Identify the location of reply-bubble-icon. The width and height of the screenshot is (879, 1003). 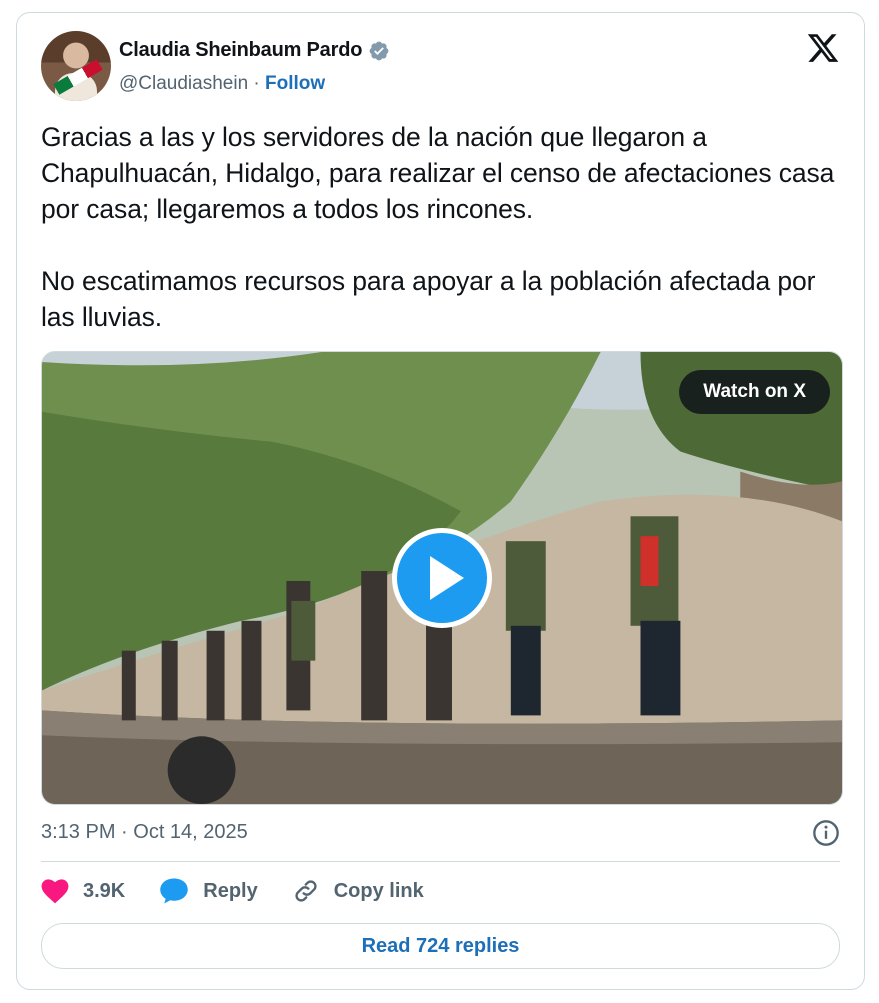
(174, 891).